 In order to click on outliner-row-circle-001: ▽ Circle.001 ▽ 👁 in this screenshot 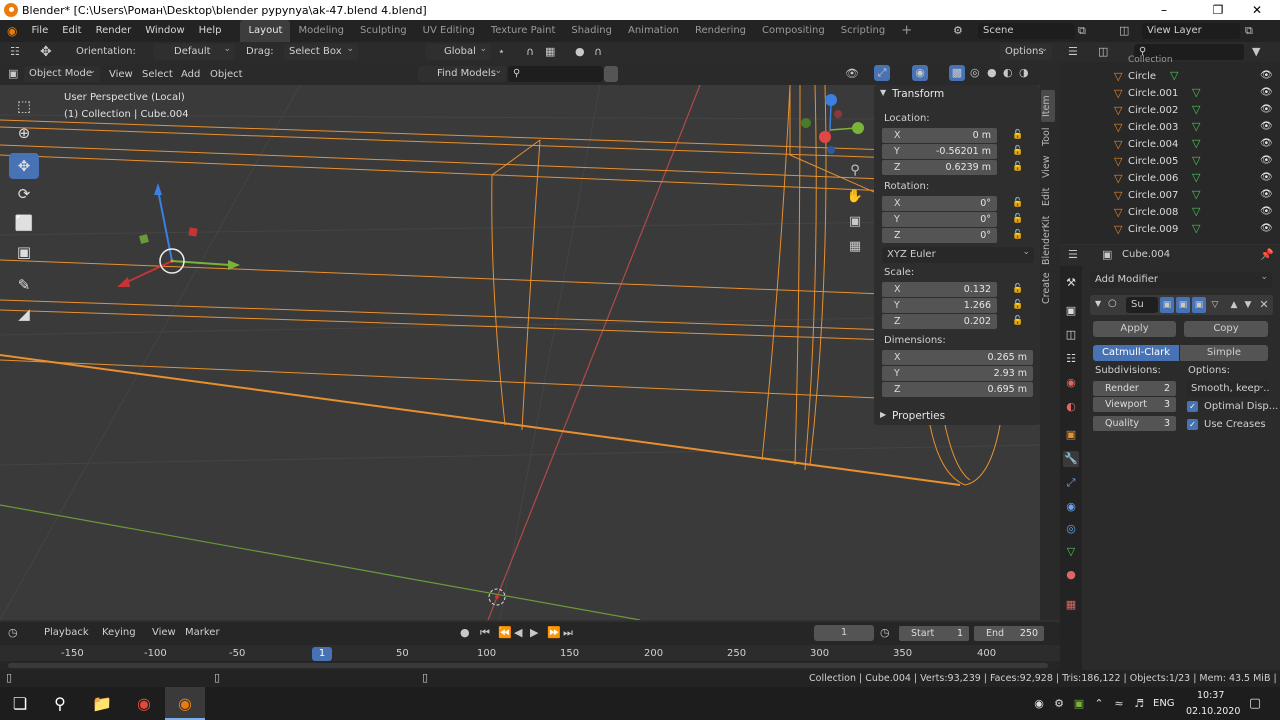, I will do `click(1170, 94)`.